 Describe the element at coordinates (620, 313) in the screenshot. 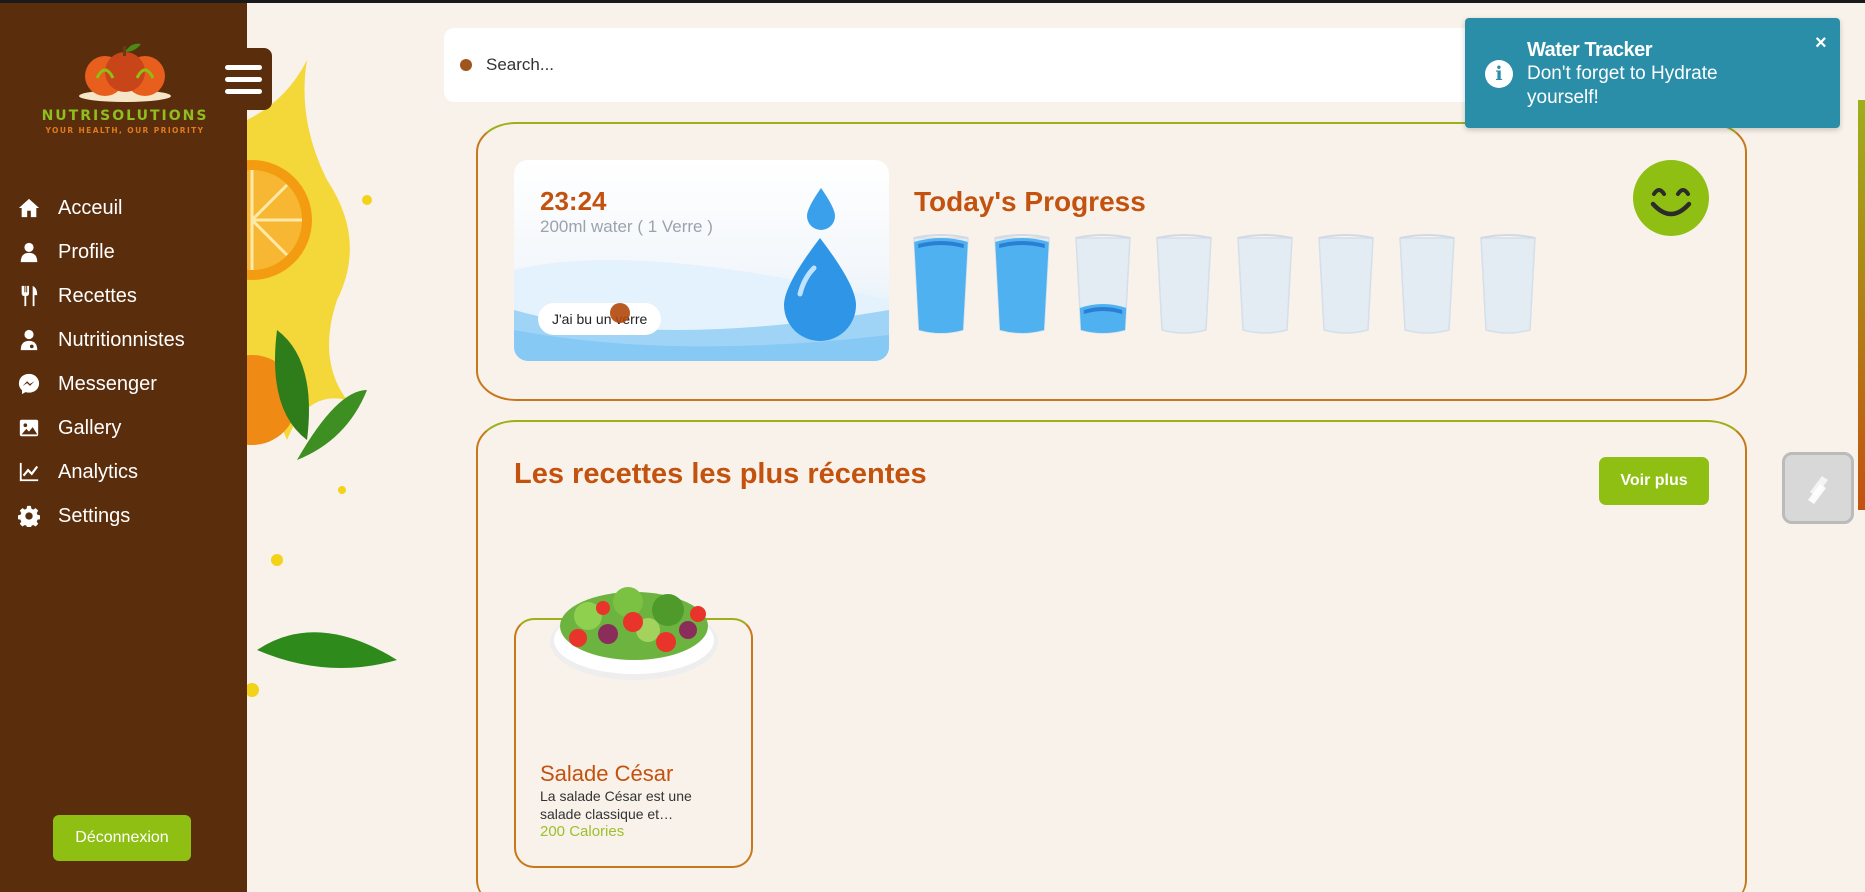

I see `cursor-dot` at that location.